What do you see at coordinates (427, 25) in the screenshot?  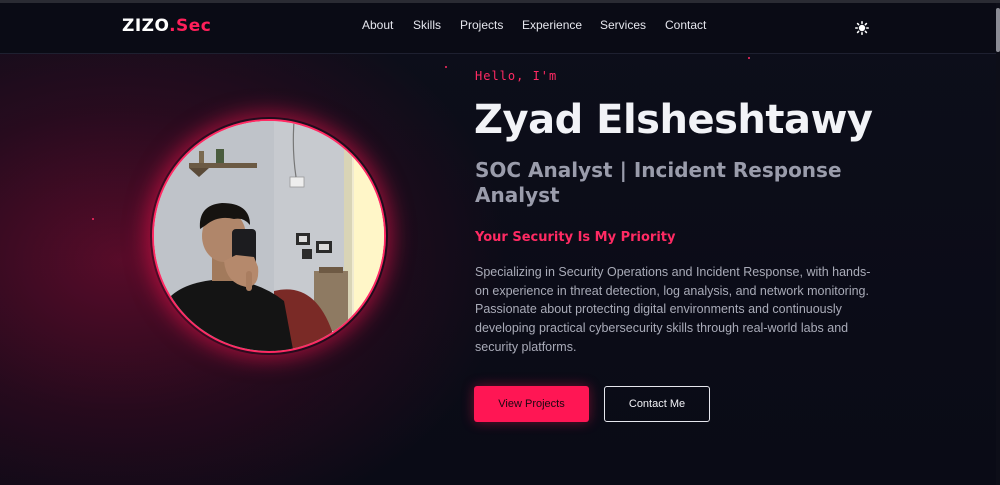 I see `nav-link-skills: Skills` at bounding box center [427, 25].